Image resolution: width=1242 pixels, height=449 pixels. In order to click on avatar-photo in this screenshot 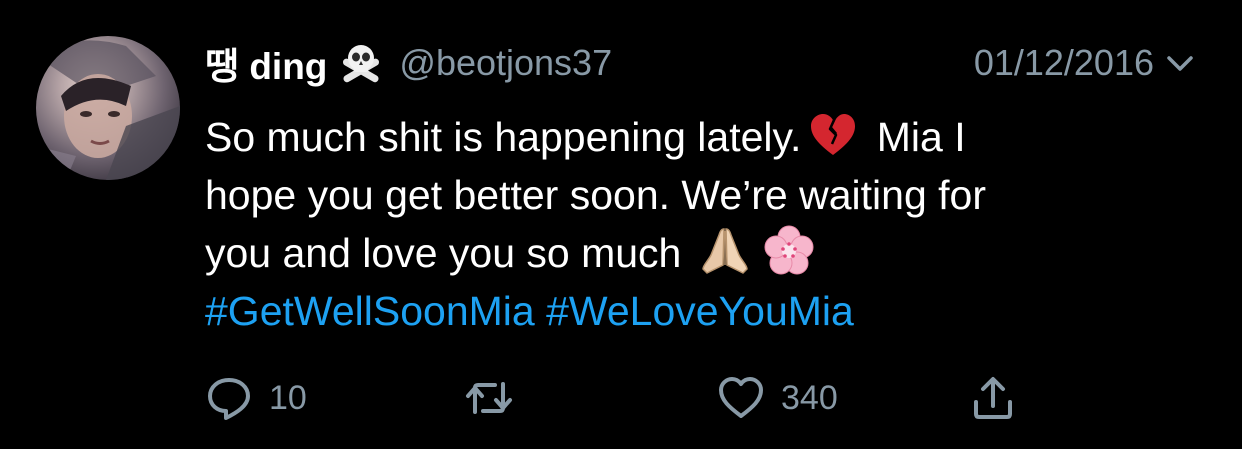, I will do `click(108, 110)`.